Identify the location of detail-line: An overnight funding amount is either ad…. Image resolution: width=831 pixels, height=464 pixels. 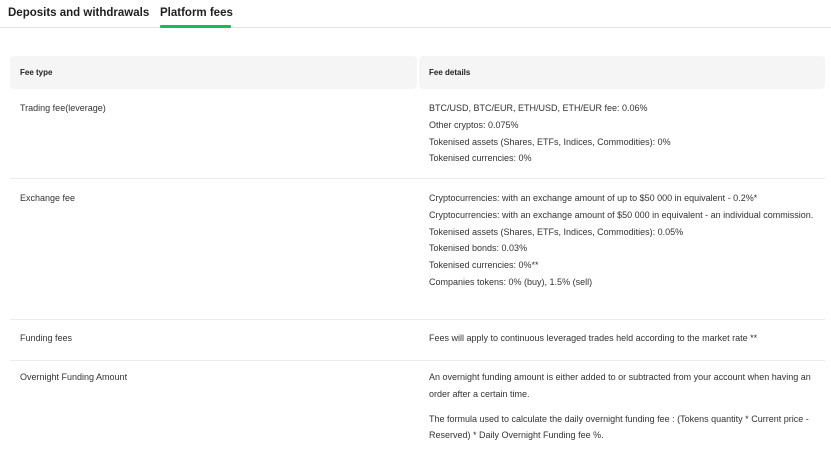
(620, 385).